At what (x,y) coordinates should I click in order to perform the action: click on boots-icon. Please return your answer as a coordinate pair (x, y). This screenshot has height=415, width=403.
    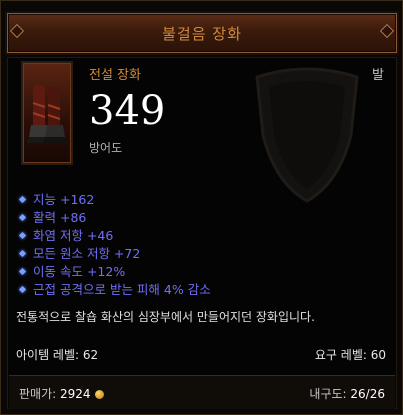
    Looking at the image, I should click on (47, 114).